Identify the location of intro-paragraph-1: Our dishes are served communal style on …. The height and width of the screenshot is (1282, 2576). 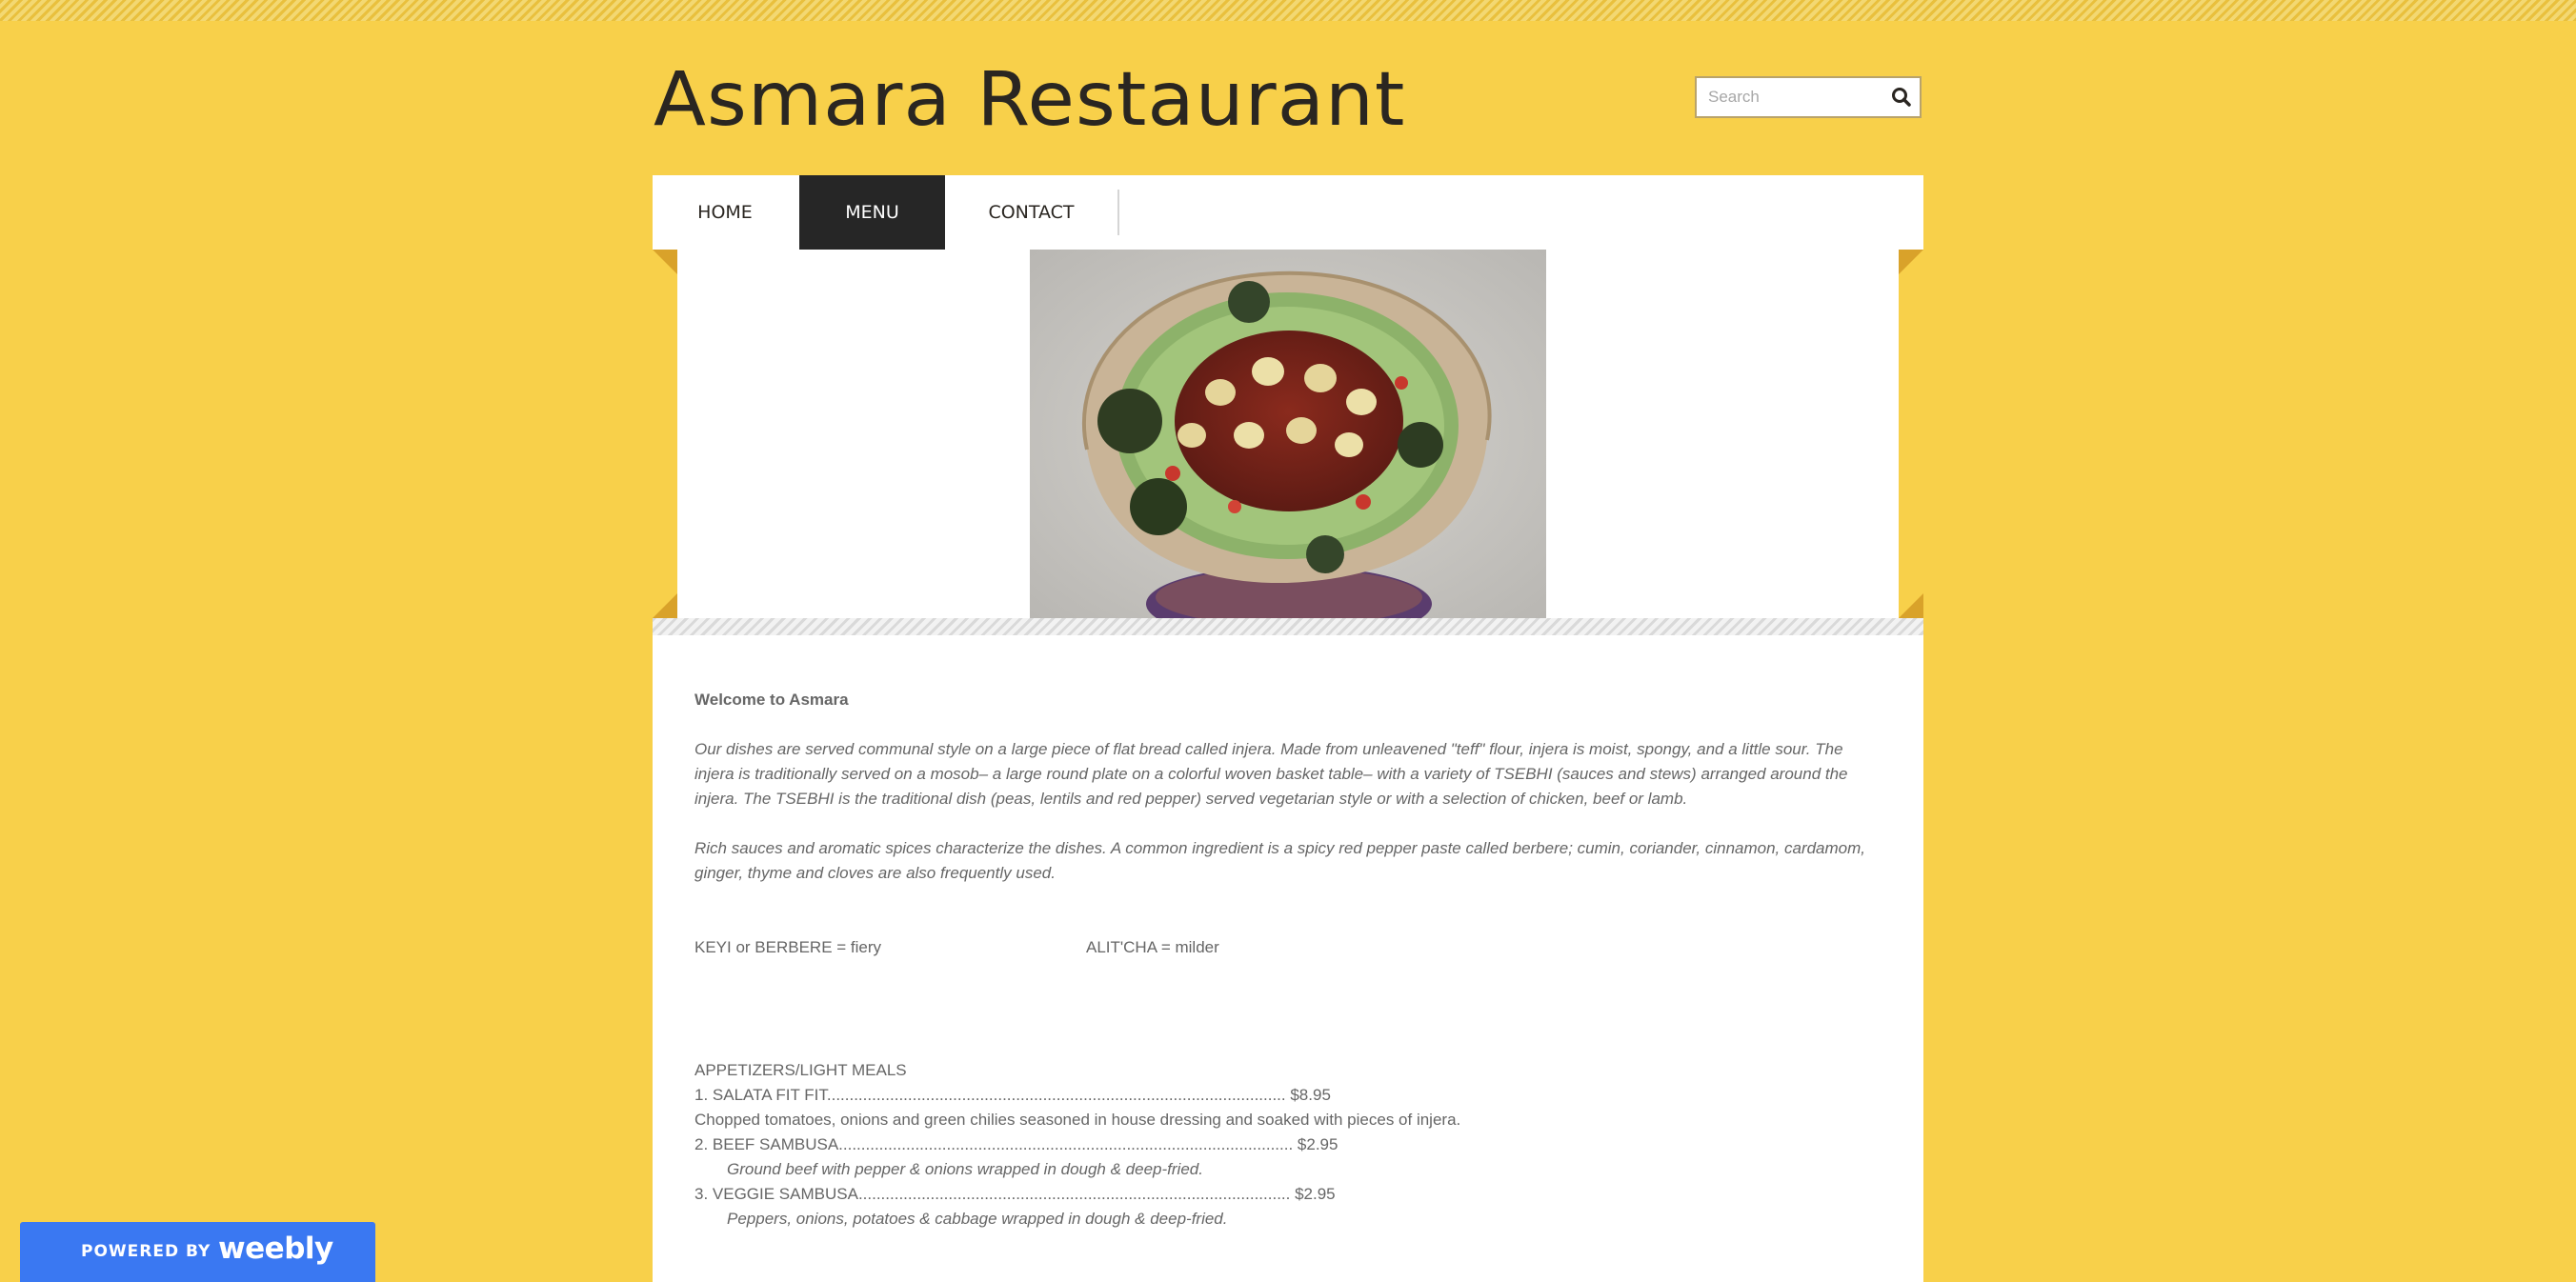
(1271, 774).